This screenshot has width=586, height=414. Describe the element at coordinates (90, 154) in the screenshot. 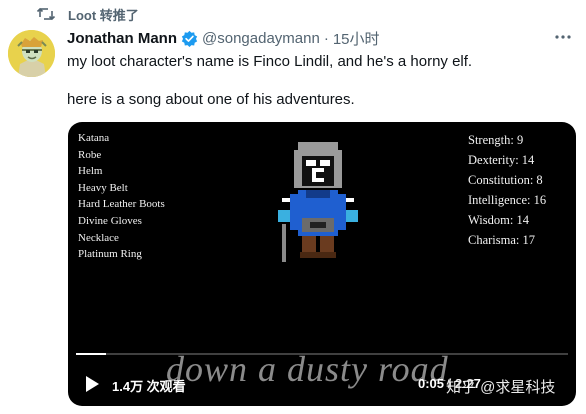

I see `loot-item: Robe` at that location.